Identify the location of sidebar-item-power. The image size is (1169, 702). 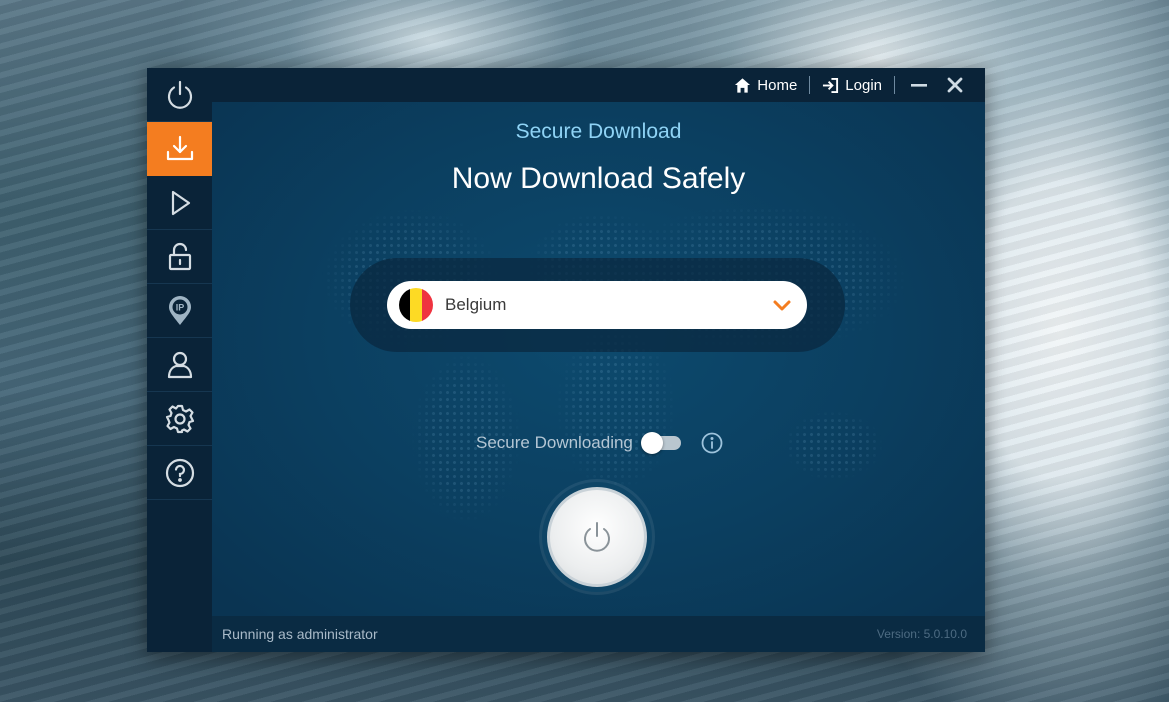
(179, 95).